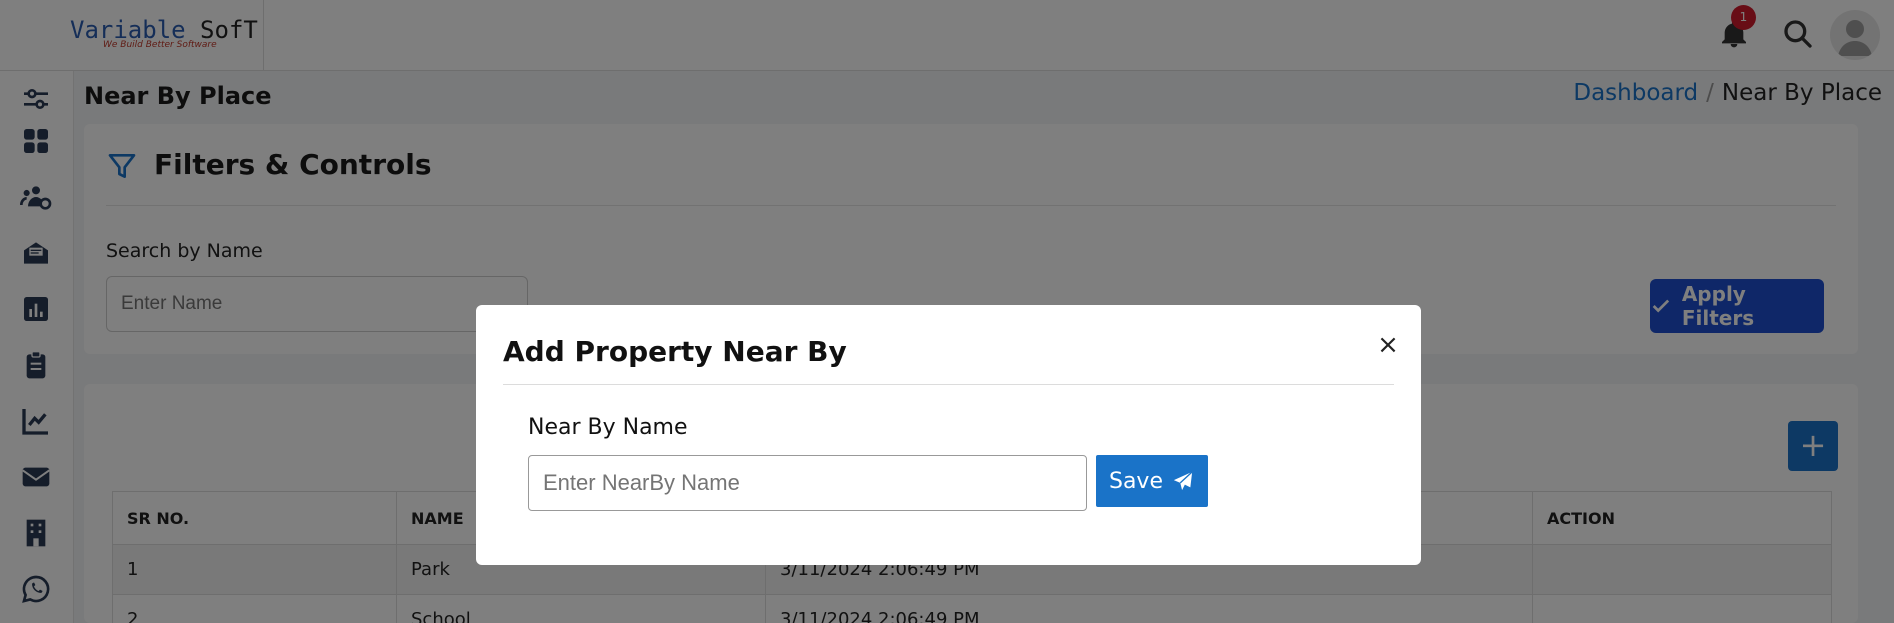 Image resolution: width=1894 pixels, height=623 pixels. Describe the element at coordinates (1388, 345) in the screenshot. I see `close-icon: ×` at that location.